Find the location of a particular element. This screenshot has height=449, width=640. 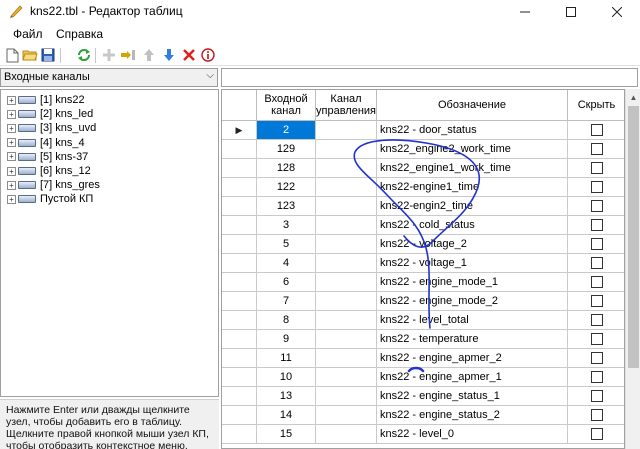

info-icon is located at coordinates (208, 55).